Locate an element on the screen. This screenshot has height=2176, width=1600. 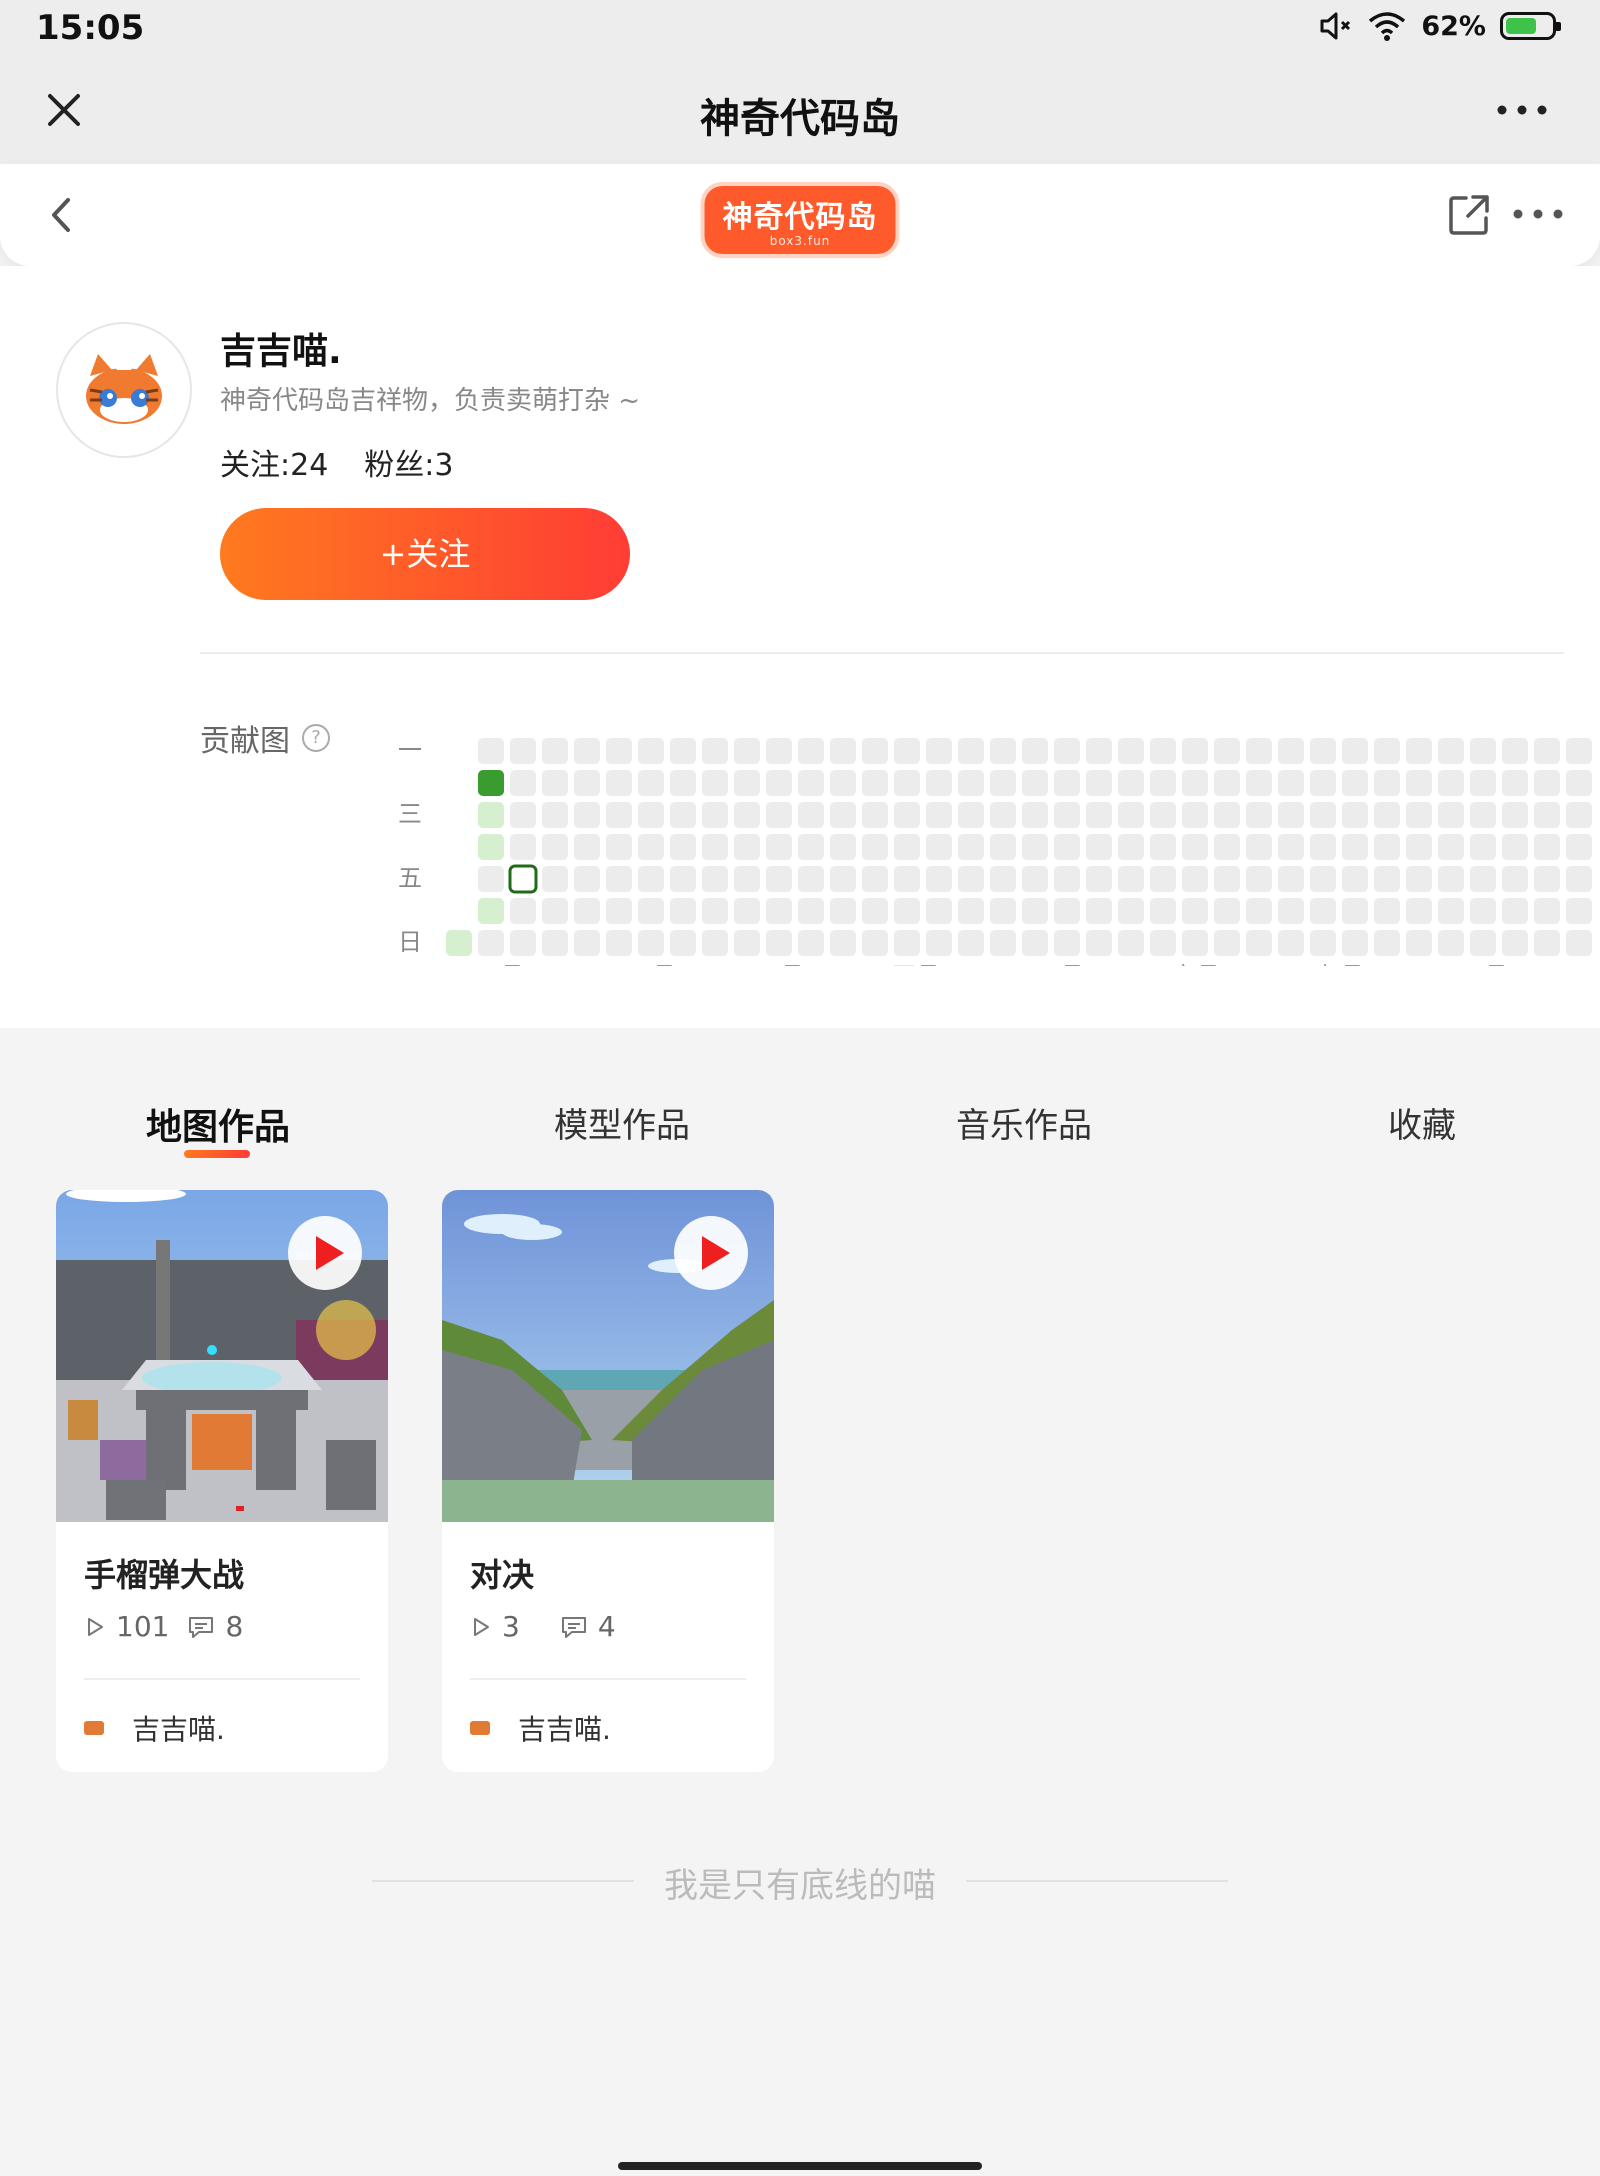
work-card: 手榴弹大战 101 8 吉吉喵. is located at coordinates (222, 1481).